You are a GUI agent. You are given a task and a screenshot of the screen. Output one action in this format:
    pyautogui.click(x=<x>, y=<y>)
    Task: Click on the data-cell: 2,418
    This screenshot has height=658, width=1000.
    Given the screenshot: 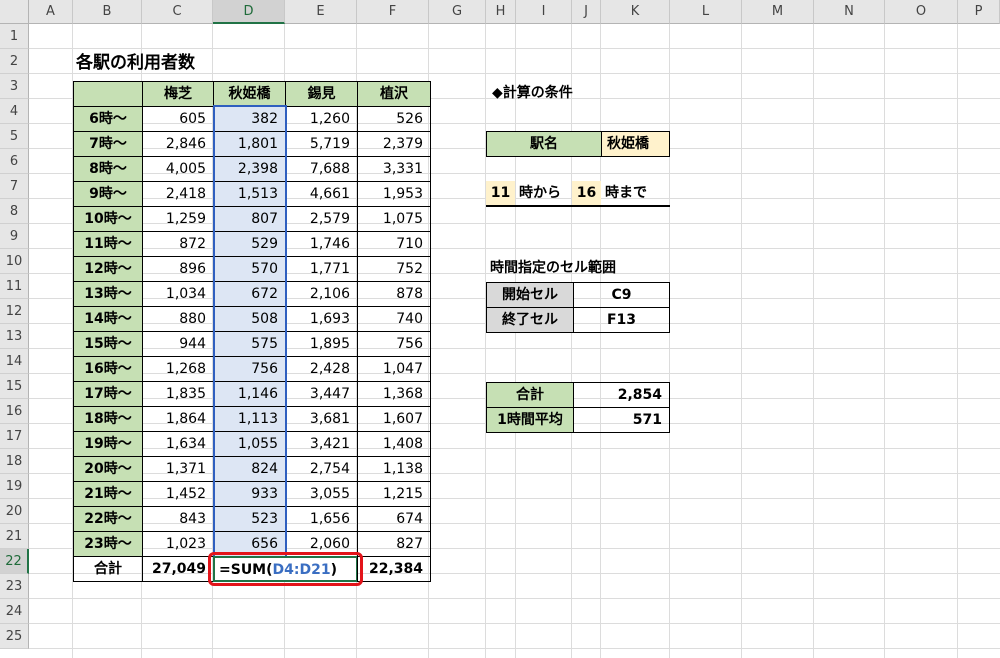 What is the action you would take?
    pyautogui.click(x=178, y=194)
    